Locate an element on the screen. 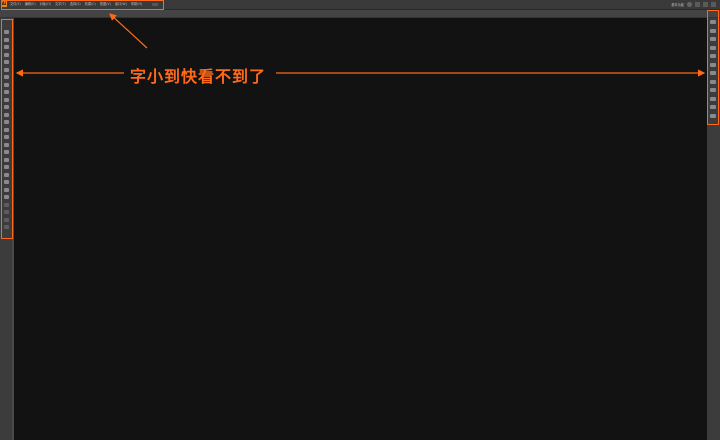 This screenshot has height=440, width=720. stroke-panel-icon is located at coordinates (713, 56).